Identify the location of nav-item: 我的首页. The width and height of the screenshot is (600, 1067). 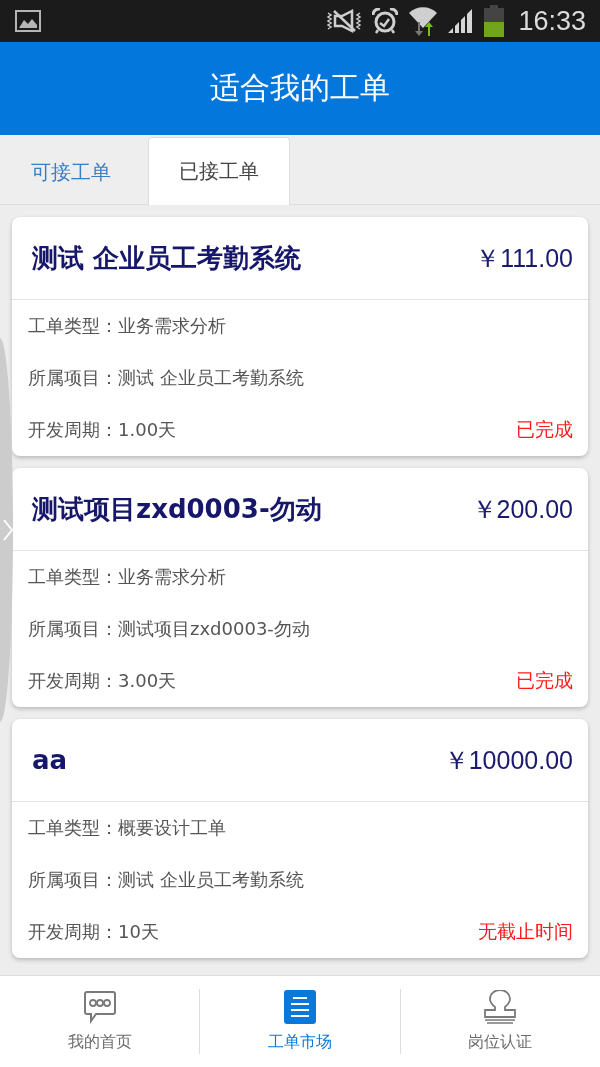
(100, 1021).